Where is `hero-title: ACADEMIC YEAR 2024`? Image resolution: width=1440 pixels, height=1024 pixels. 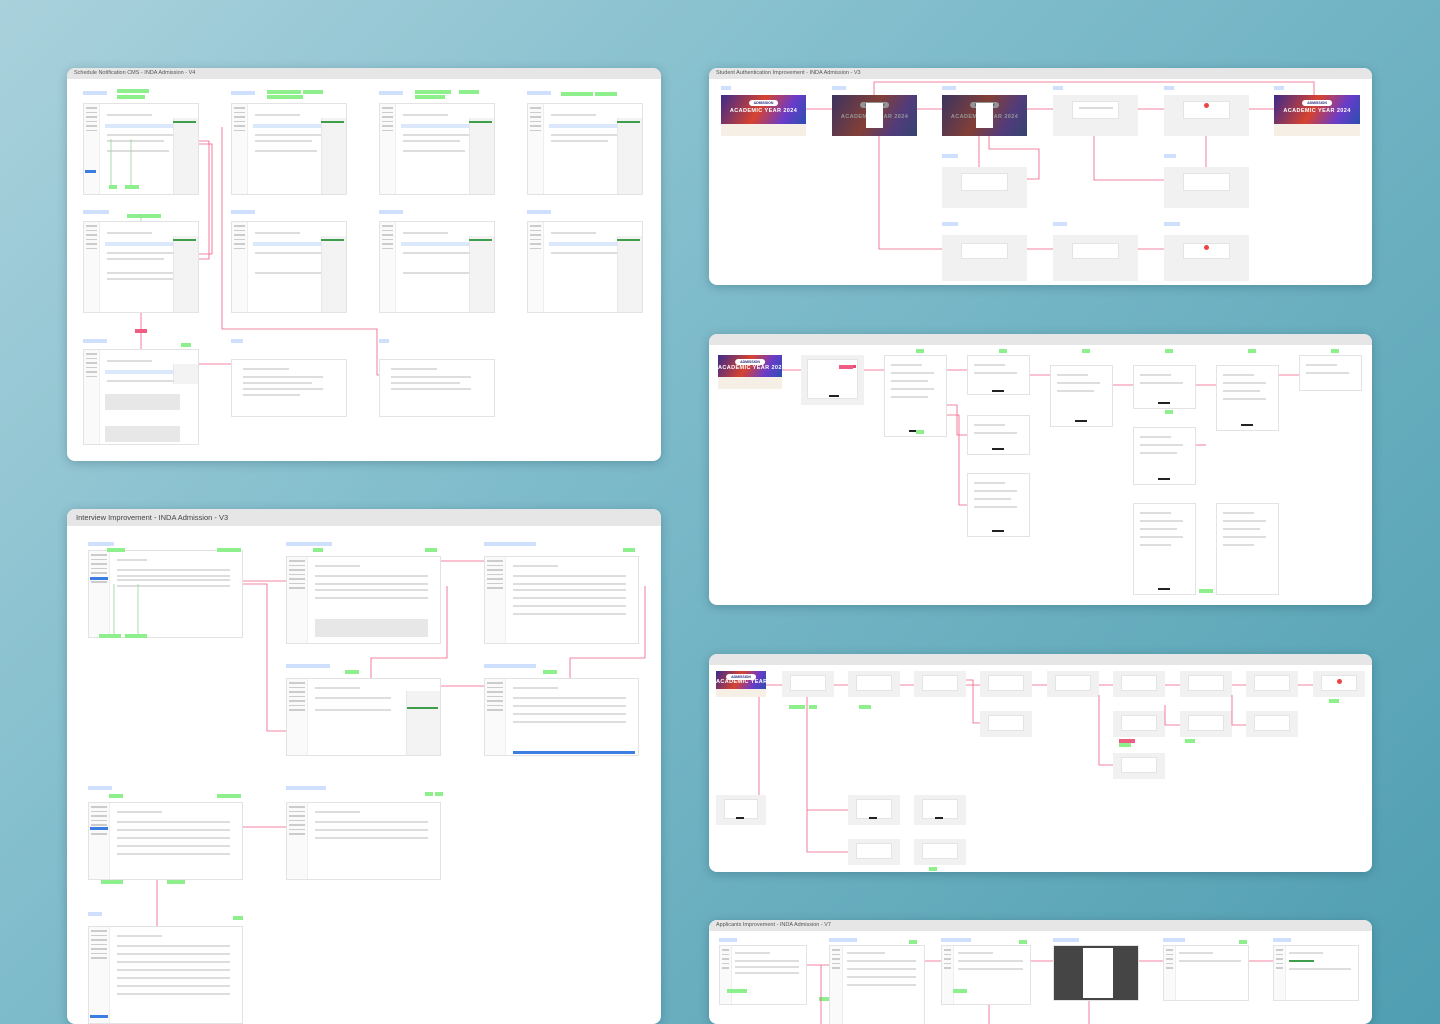 hero-title: ACADEMIC YEAR 2024 is located at coordinates (741, 682).